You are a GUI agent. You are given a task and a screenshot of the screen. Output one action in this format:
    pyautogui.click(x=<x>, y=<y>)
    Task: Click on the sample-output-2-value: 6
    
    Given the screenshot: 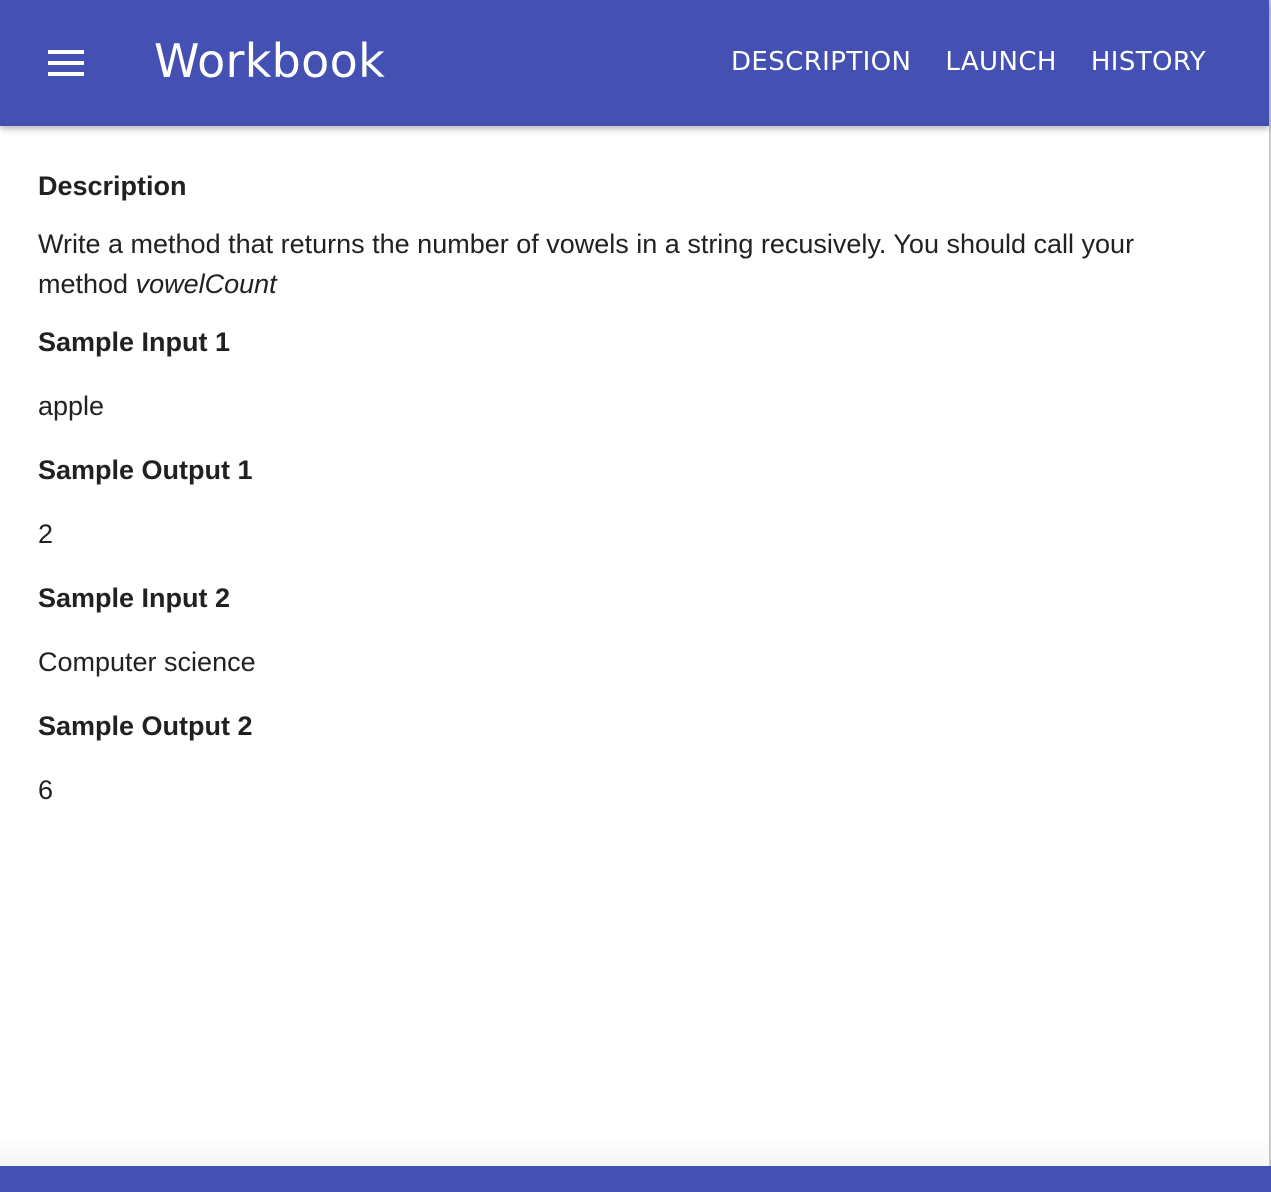 What is the action you would take?
    pyautogui.click(x=46, y=790)
    